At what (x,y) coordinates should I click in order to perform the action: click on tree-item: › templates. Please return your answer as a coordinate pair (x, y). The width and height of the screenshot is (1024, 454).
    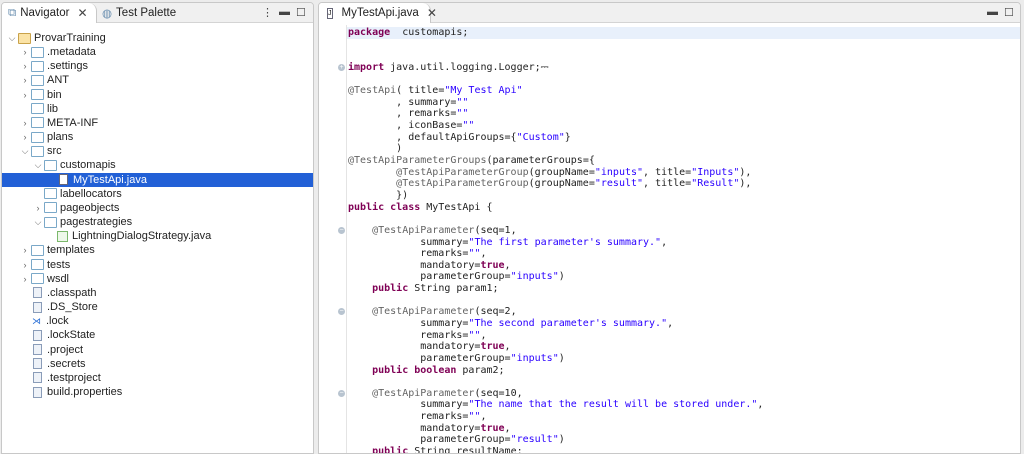
    Looking at the image, I should click on (157, 250).